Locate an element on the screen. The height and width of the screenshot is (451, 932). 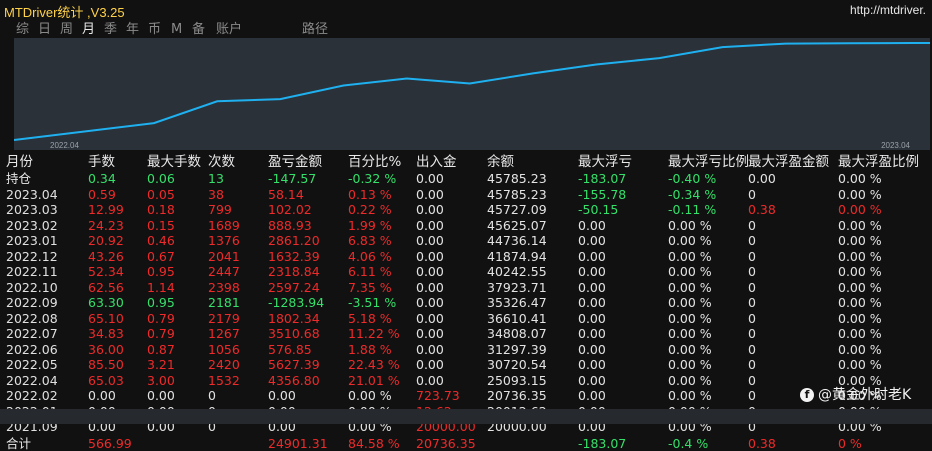
header-max-lots: 最大手数 is located at coordinates (174, 162).